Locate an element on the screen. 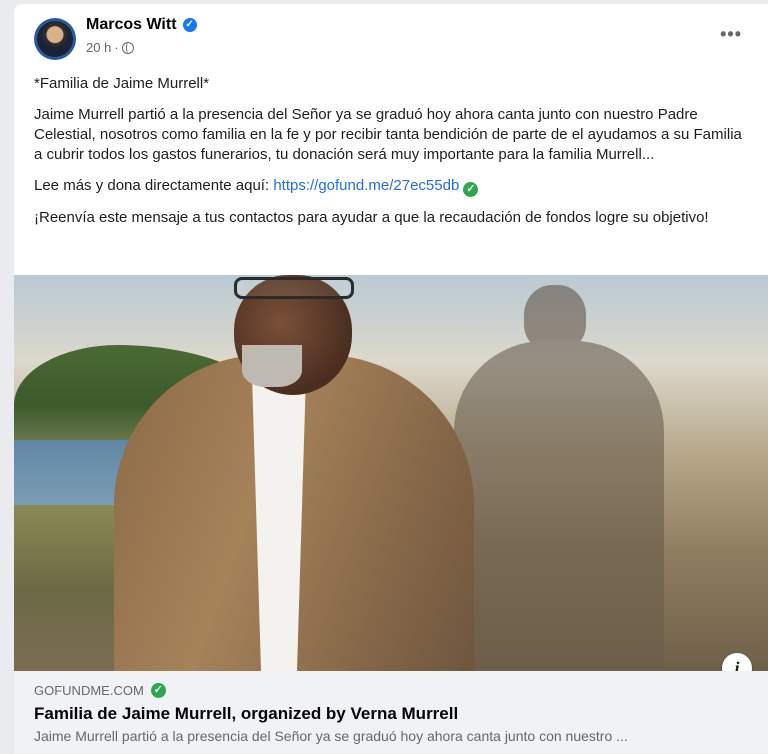 This screenshot has width=768, height=754. info-icon: i is located at coordinates (737, 662).